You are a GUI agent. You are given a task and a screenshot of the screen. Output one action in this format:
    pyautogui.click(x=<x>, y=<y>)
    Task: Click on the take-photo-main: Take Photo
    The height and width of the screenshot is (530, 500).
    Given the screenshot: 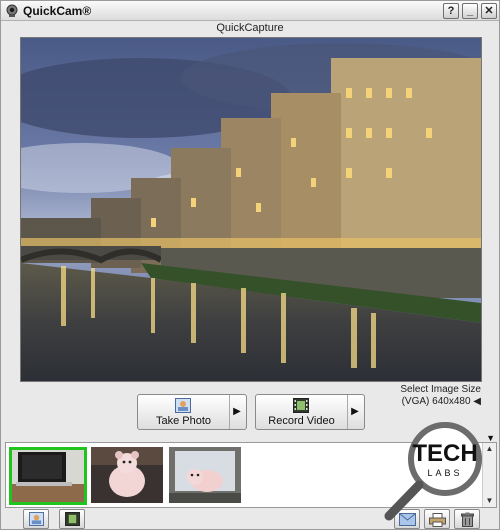 What is the action you would take?
    pyautogui.click(x=184, y=412)
    